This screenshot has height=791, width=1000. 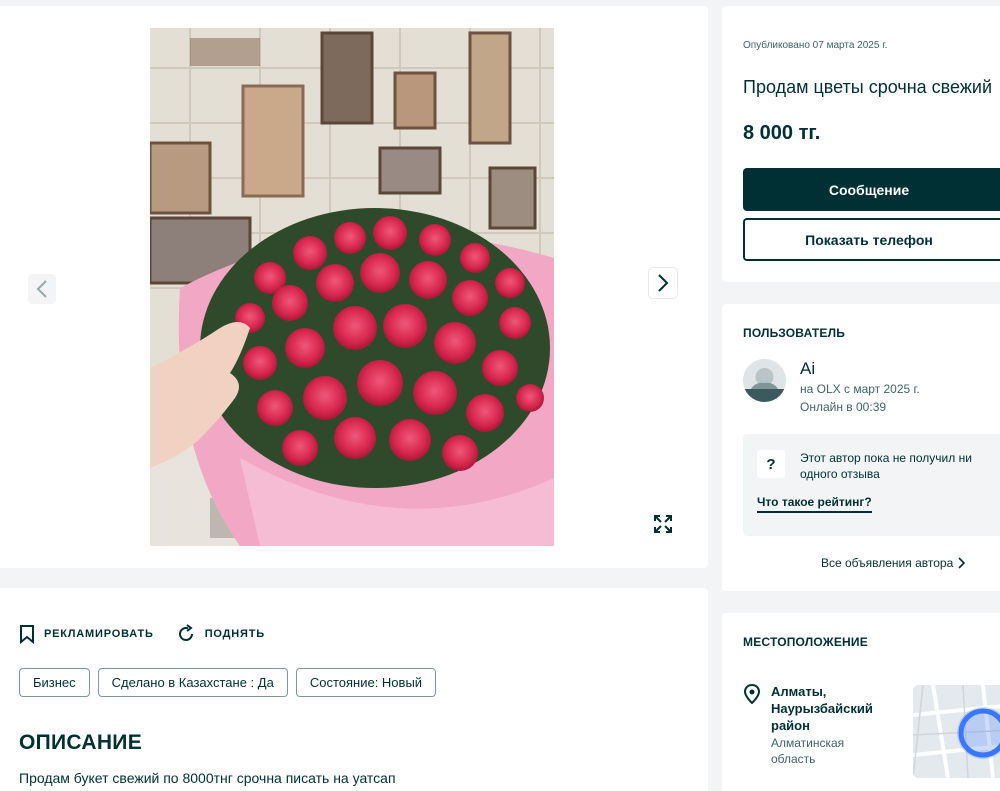 I want to click on raise-button: ПОДНЯТЬ, so click(x=220, y=634).